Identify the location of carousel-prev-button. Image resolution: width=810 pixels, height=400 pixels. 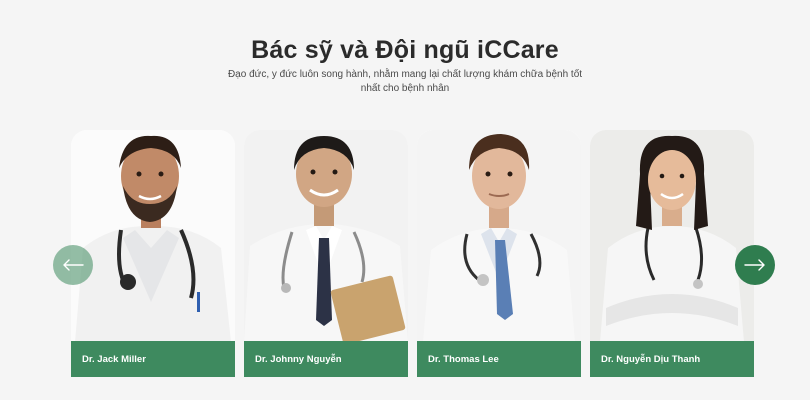
(73, 265).